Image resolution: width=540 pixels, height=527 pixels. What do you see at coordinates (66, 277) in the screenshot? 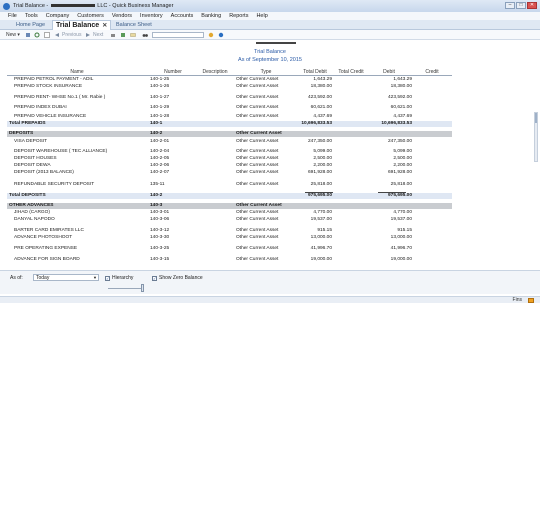
I see `as-of-dropdown: Today ▼` at bounding box center [66, 277].